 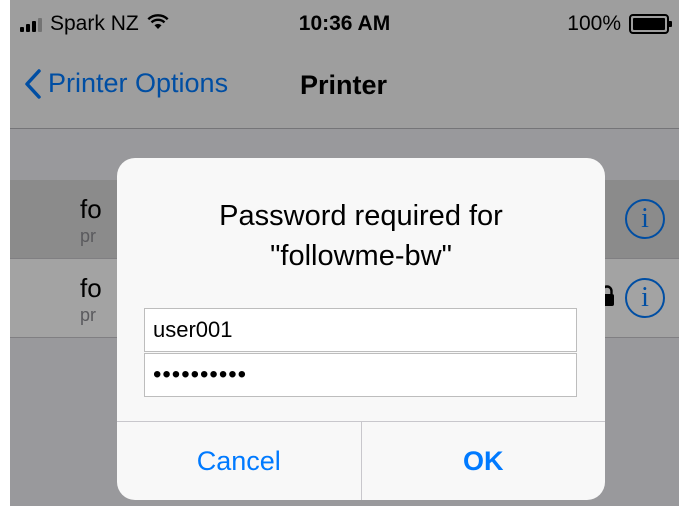 I want to click on cancel-button: Cancel, so click(x=239, y=461).